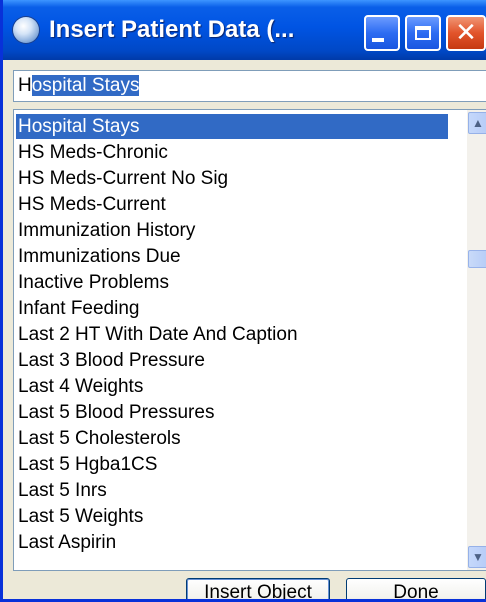  What do you see at coordinates (378, 40) in the screenshot?
I see `minimize-icon` at bounding box center [378, 40].